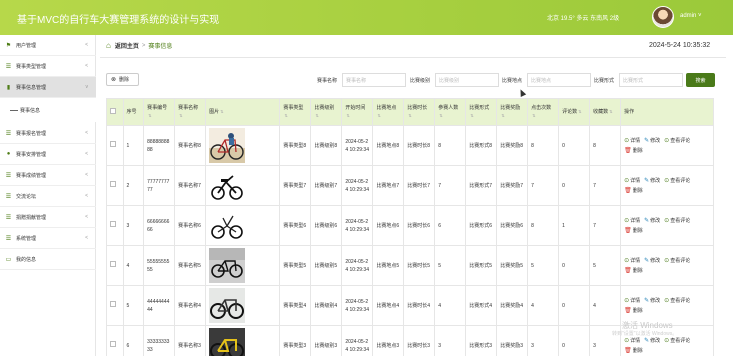  What do you see at coordinates (605, 112) in the screenshot?
I see `column-header: 收藏数⇅` at bounding box center [605, 112].